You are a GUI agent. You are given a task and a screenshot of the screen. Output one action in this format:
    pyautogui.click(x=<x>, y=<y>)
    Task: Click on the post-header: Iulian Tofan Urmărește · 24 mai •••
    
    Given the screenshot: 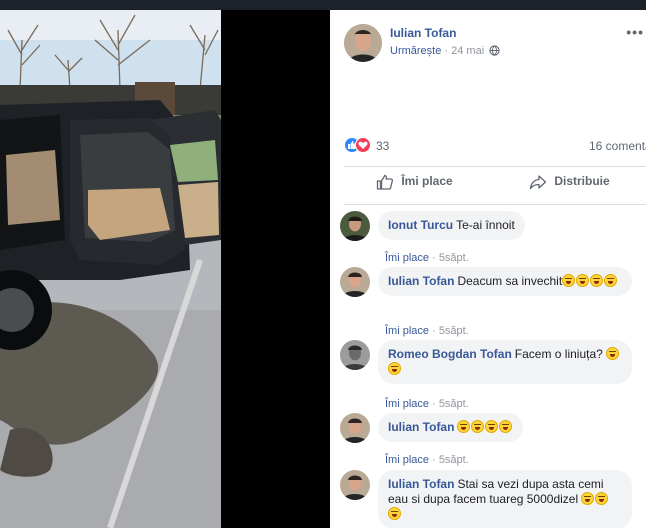 What is the action you would take?
    pyautogui.click(x=494, y=44)
    